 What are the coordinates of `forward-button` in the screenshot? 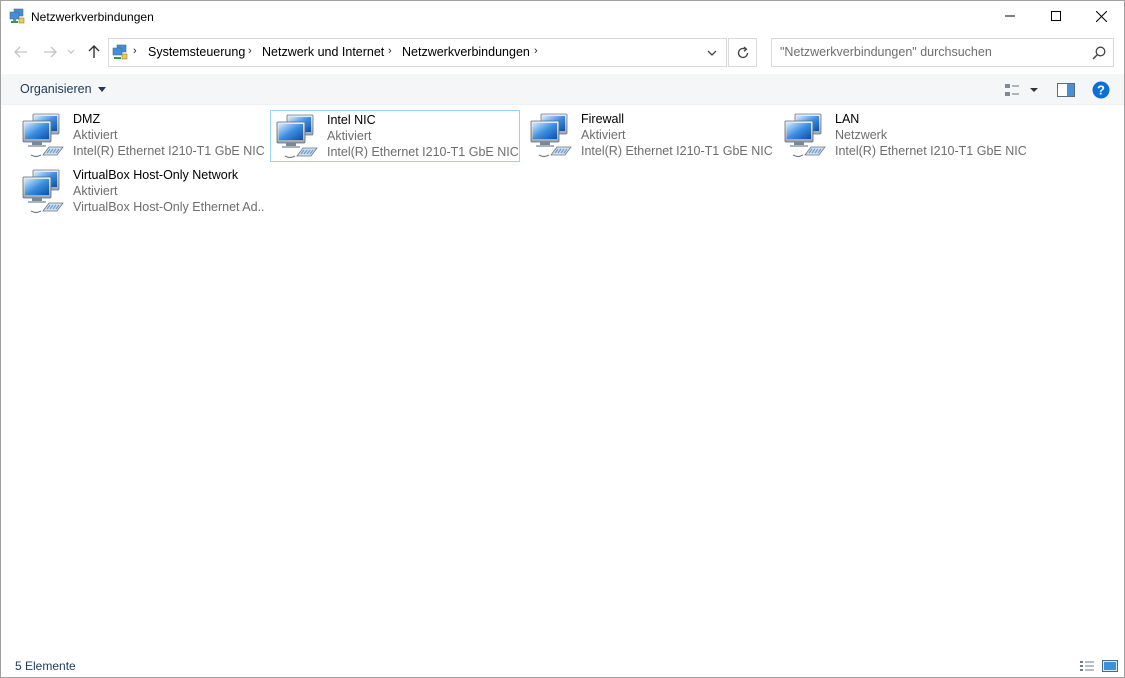 It's located at (50, 52).